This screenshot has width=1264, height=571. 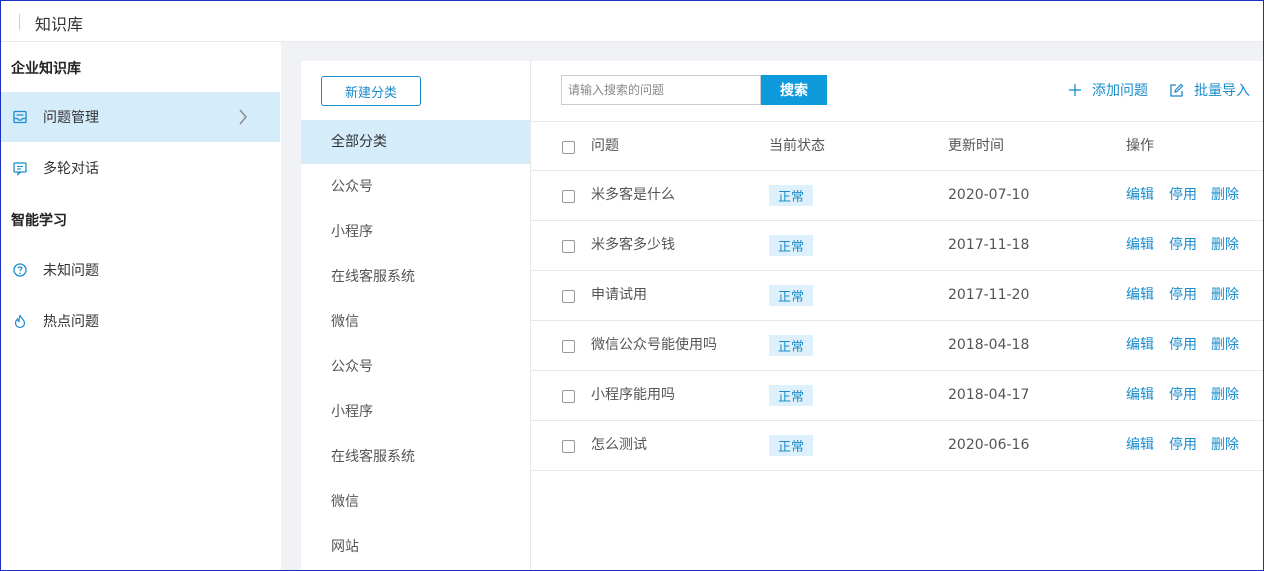 I want to click on table-row: 申请试用 正常 2017-11-20 编辑 停用 删除, so click(x=897, y=296).